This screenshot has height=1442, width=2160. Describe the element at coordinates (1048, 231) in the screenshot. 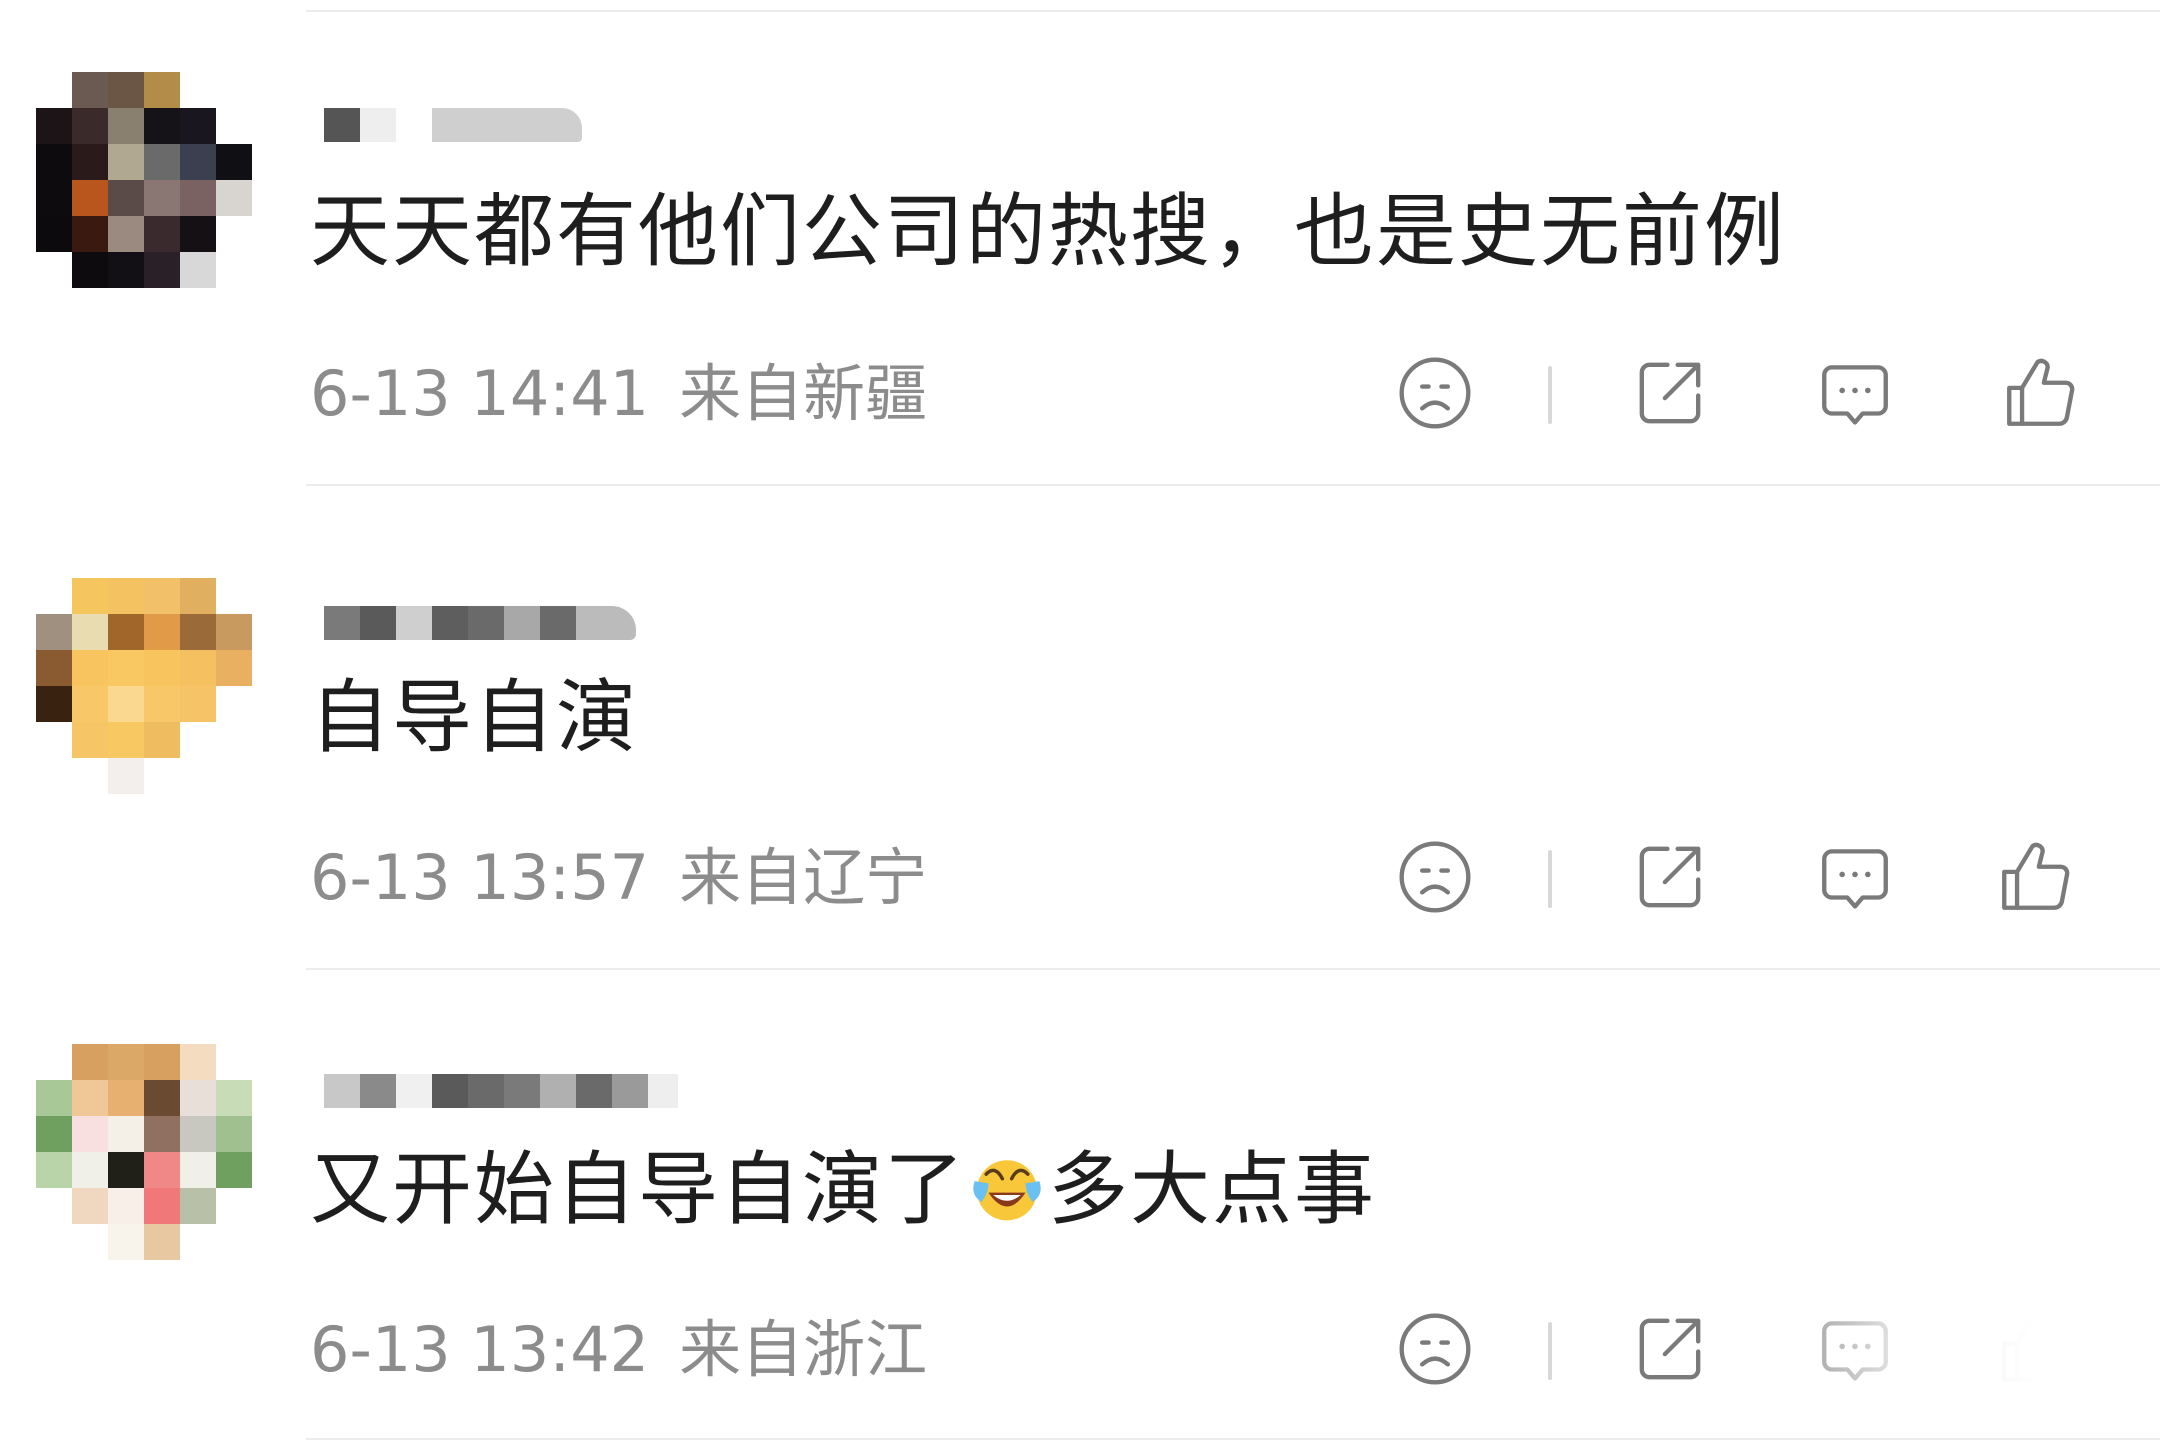

I see `comment-text: 天天都有他们公司的热搜，也是史无前例` at that location.